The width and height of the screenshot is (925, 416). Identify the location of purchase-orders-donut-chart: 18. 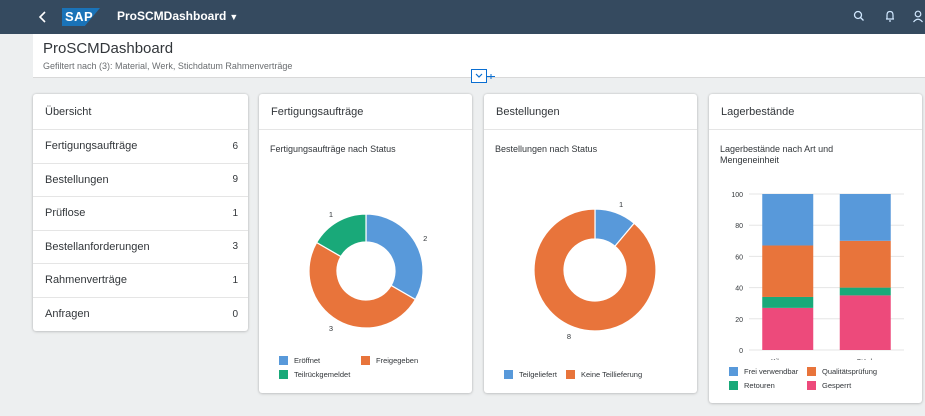
(595, 270).